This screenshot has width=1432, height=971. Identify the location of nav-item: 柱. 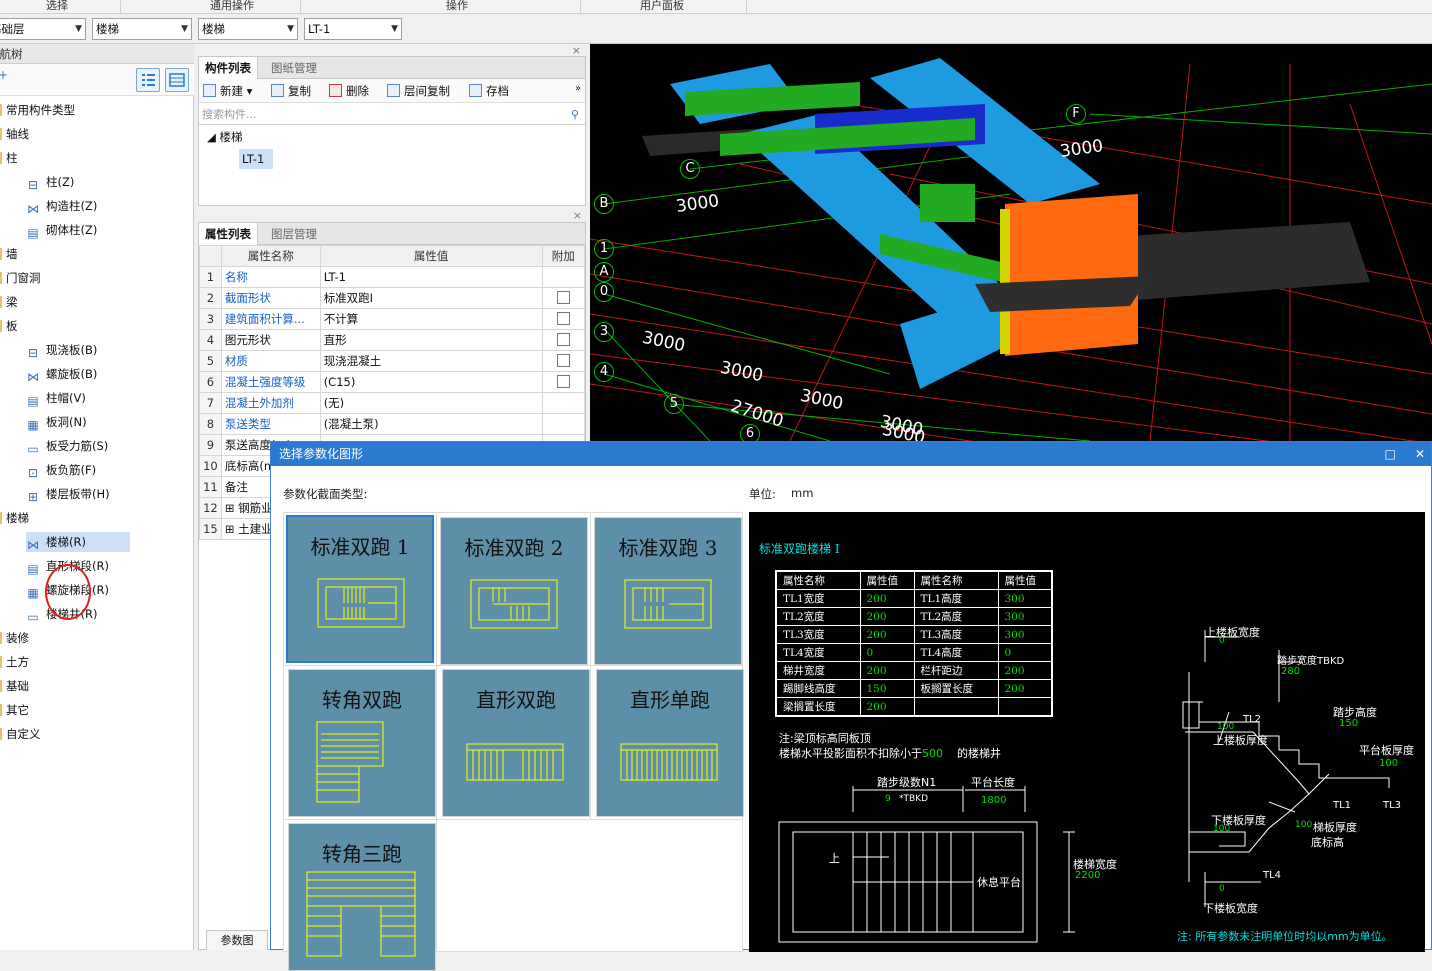
(9, 158).